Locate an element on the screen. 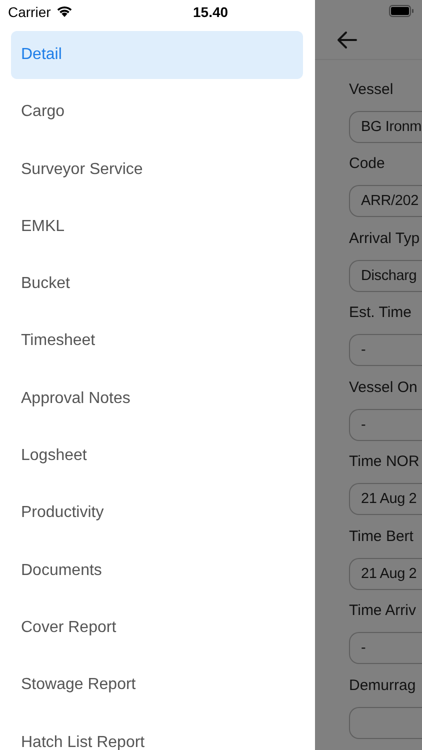 This screenshot has width=422, height=750. field-label: Code is located at coordinates (367, 164).